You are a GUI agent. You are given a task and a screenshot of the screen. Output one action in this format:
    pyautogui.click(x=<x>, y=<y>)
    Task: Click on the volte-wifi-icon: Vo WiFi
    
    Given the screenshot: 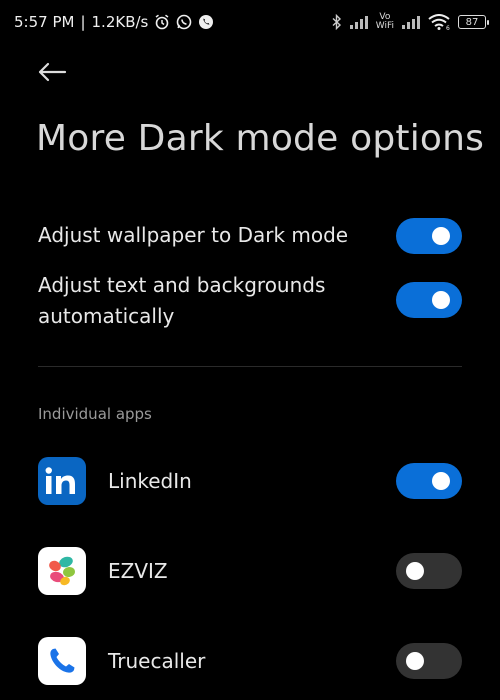 What is the action you would take?
    pyautogui.click(x=384, y=21)
    